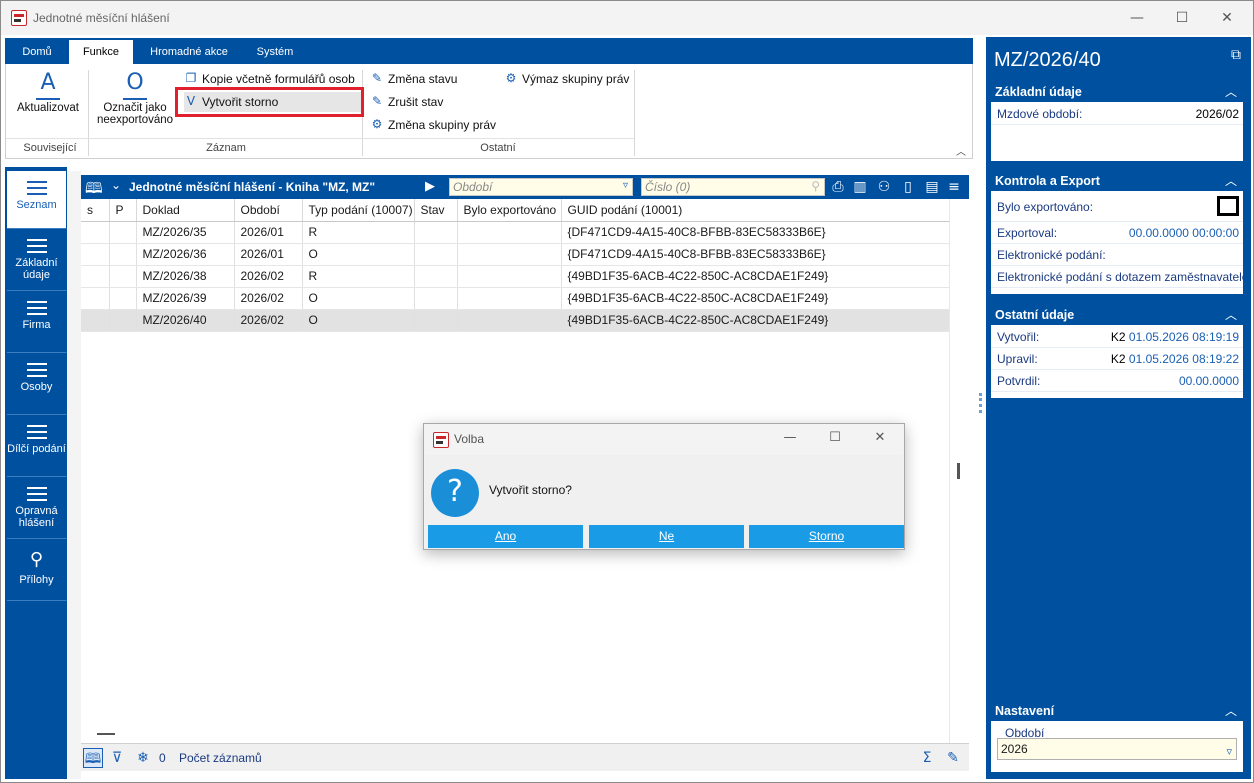  I want to click on question-icon: ?, so click(455, 493).